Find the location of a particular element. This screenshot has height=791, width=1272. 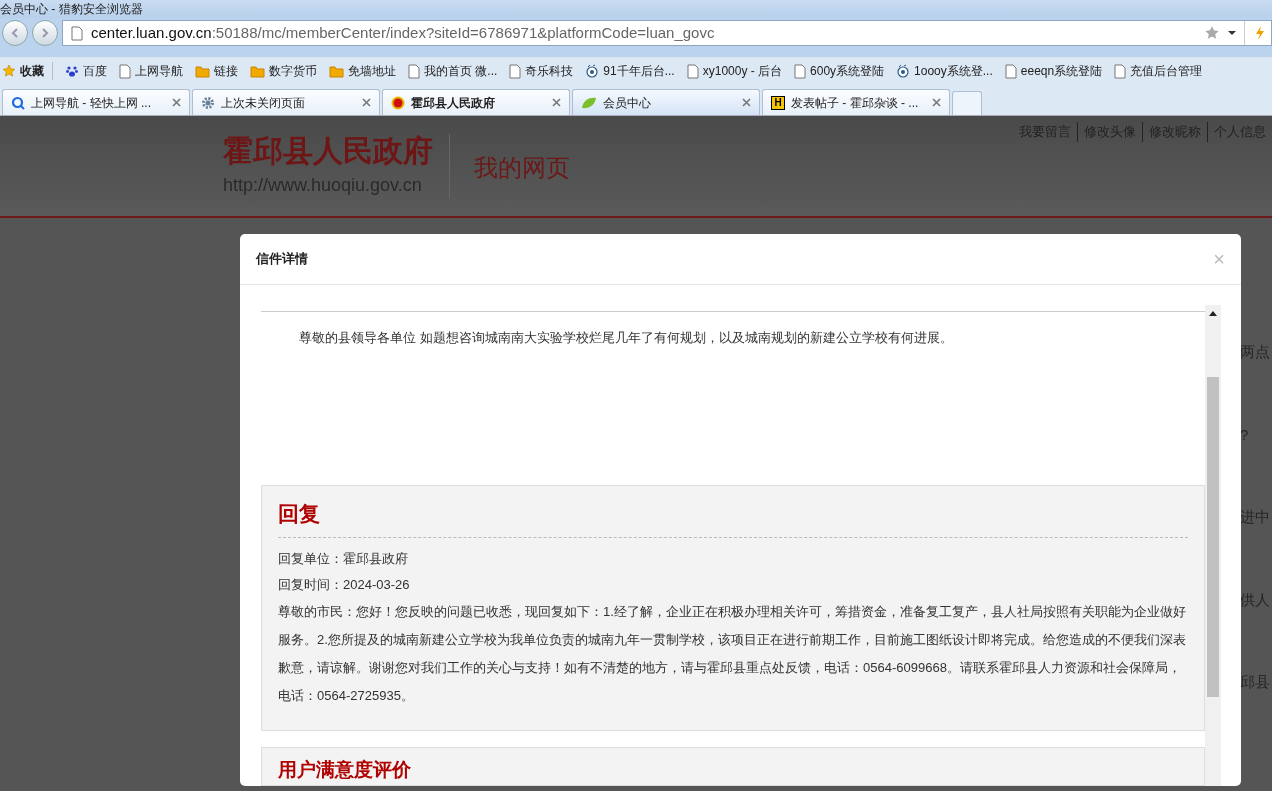

back-button is located at coordinates (15, 33).